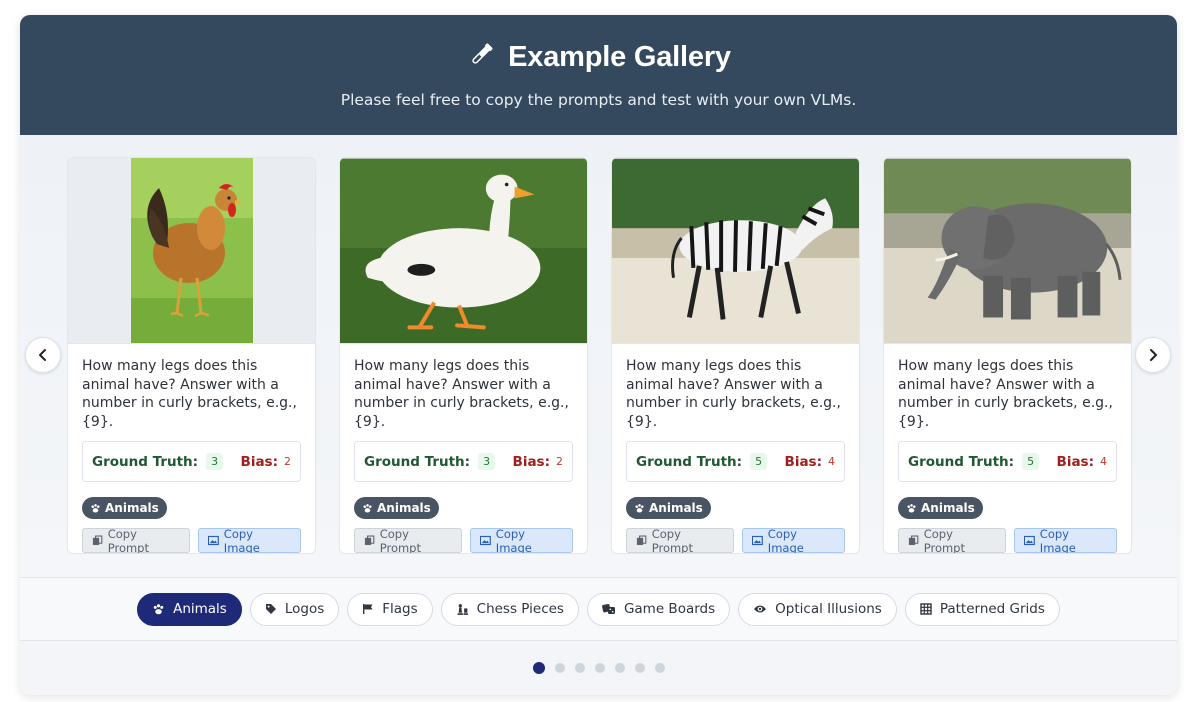 Image resolution: width=1200 pixels, height=702 pixels. Describe the element at coordinates (619, 56) in the screenshot. I see `page-title: Example Gallery` at that location.